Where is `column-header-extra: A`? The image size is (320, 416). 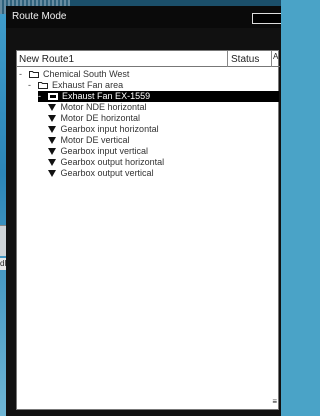 column-header-extra: A is located at coordinates (275, 56).